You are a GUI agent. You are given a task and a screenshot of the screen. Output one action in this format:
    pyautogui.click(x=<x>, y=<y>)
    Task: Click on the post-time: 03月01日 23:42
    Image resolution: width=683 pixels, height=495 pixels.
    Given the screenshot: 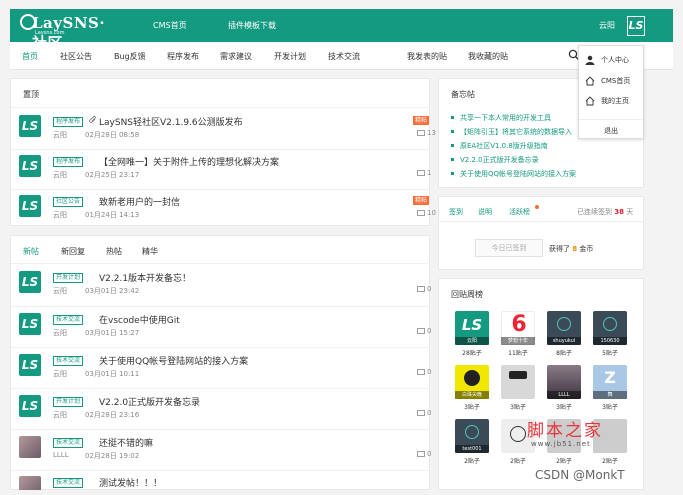 What is the action you would take?
    pyautogui.click(x=112, y=291)
    